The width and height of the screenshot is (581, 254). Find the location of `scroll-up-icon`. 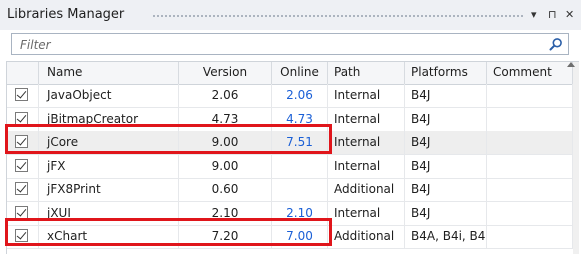

scroll-up-icon is located at coordinates (571, 64).